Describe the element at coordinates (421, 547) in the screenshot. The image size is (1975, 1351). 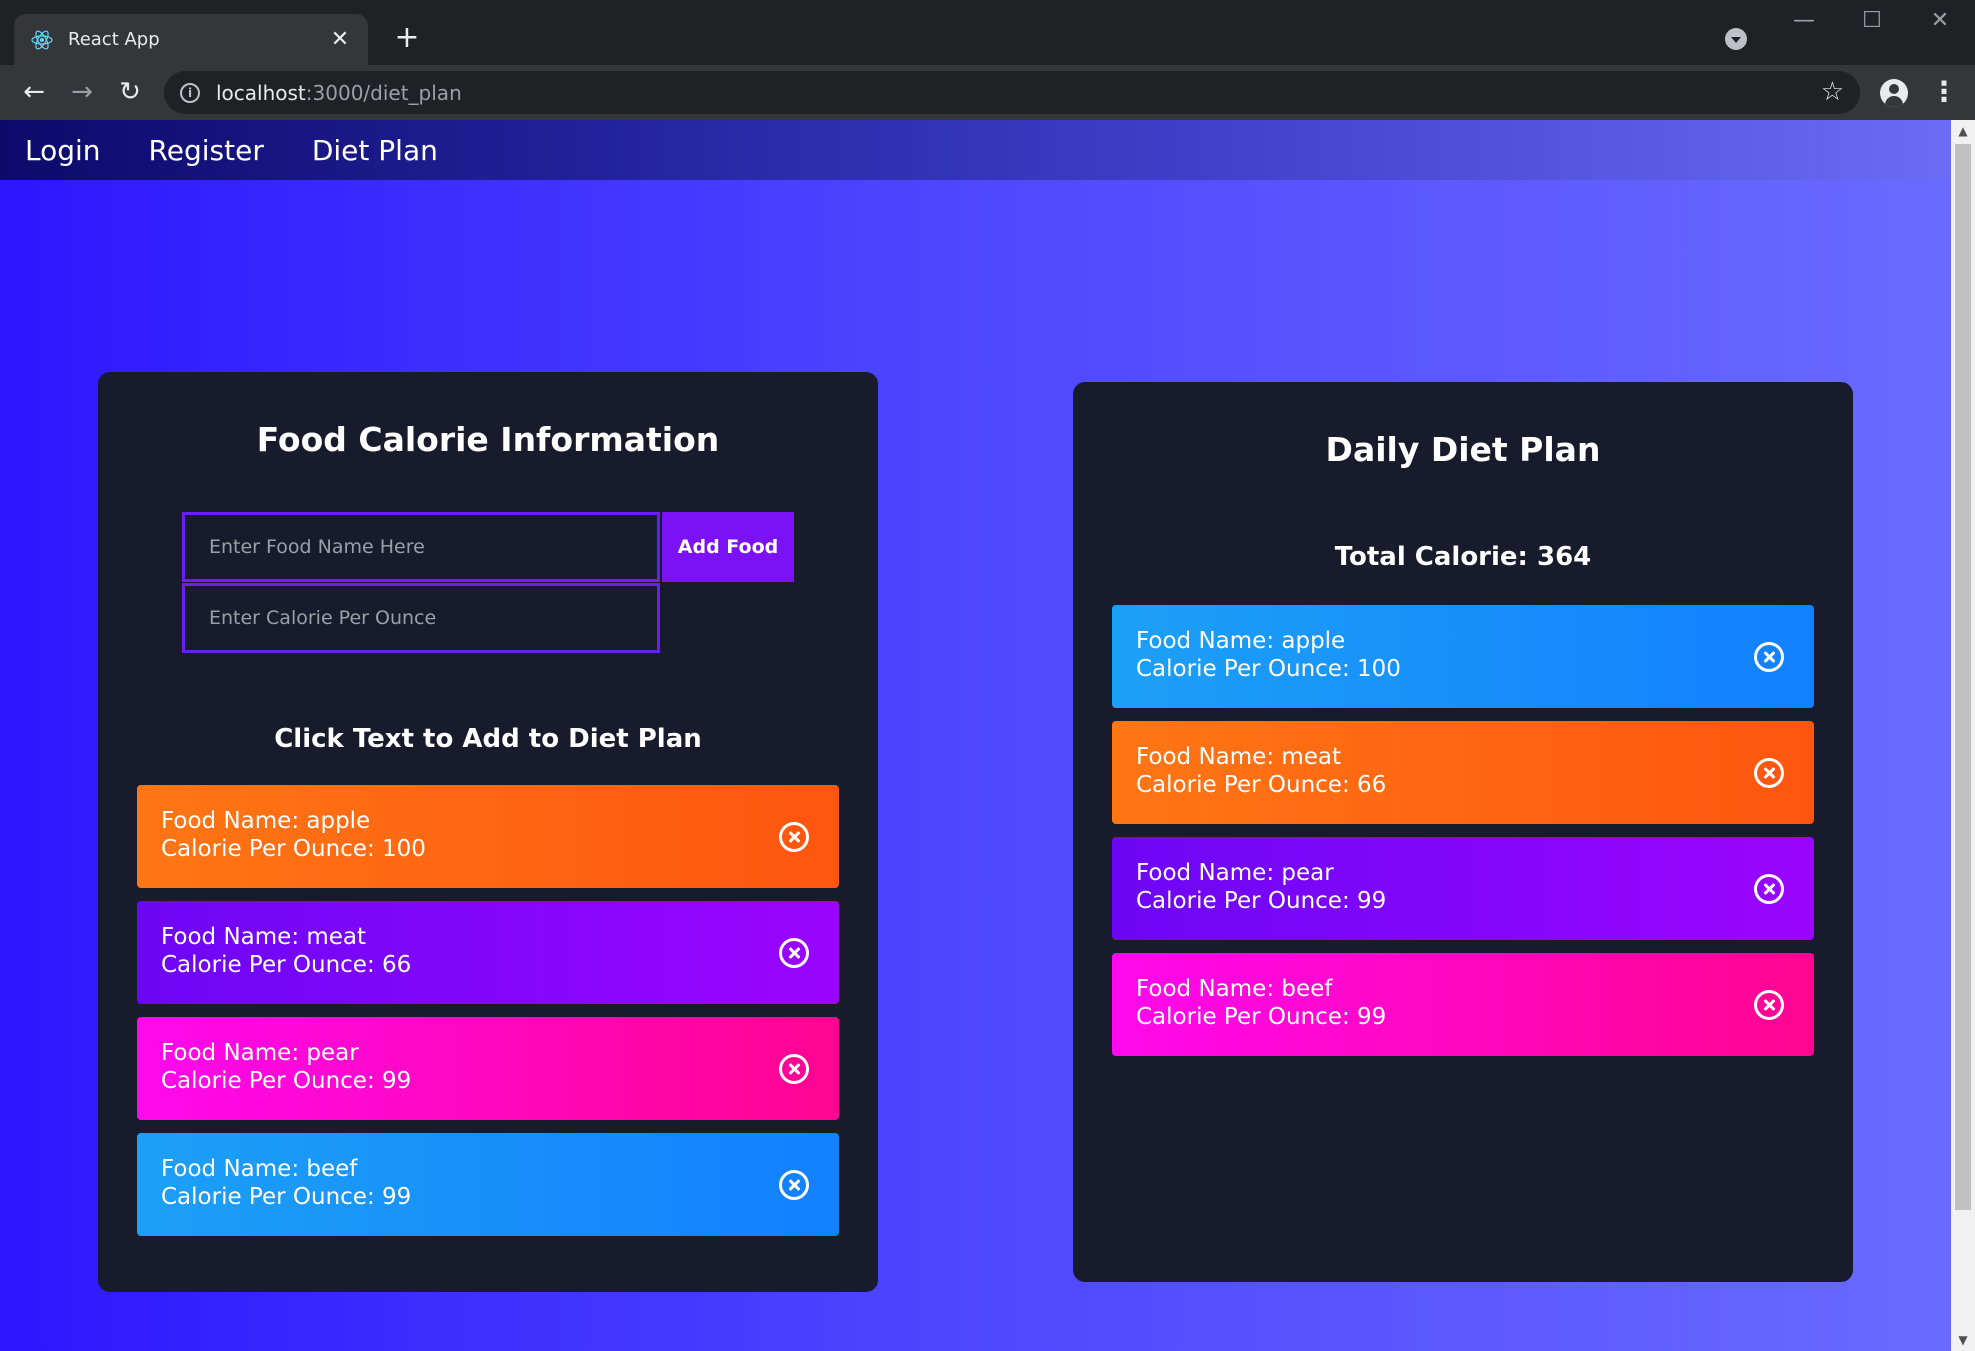
I see `food-name-input` at that location.